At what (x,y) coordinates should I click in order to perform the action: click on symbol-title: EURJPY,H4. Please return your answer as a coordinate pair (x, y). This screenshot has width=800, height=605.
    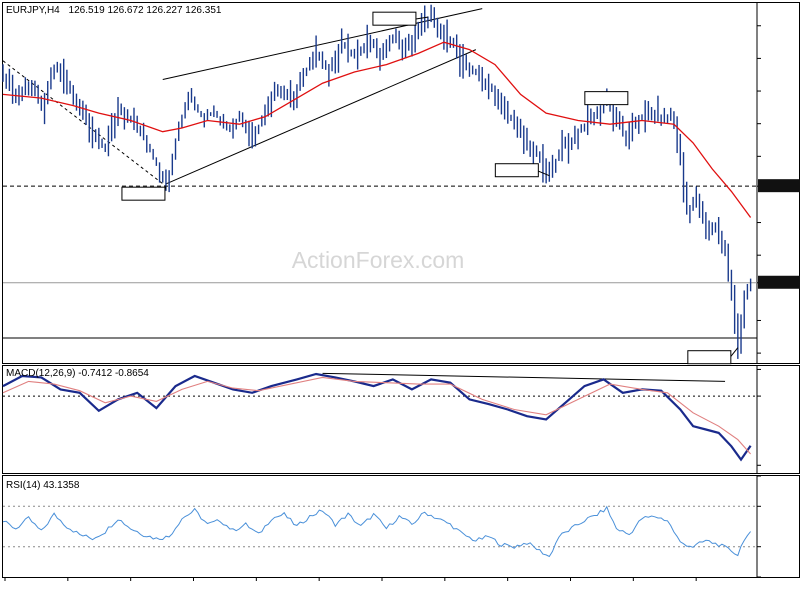
    Looking at the image, I should click on (33, 10).